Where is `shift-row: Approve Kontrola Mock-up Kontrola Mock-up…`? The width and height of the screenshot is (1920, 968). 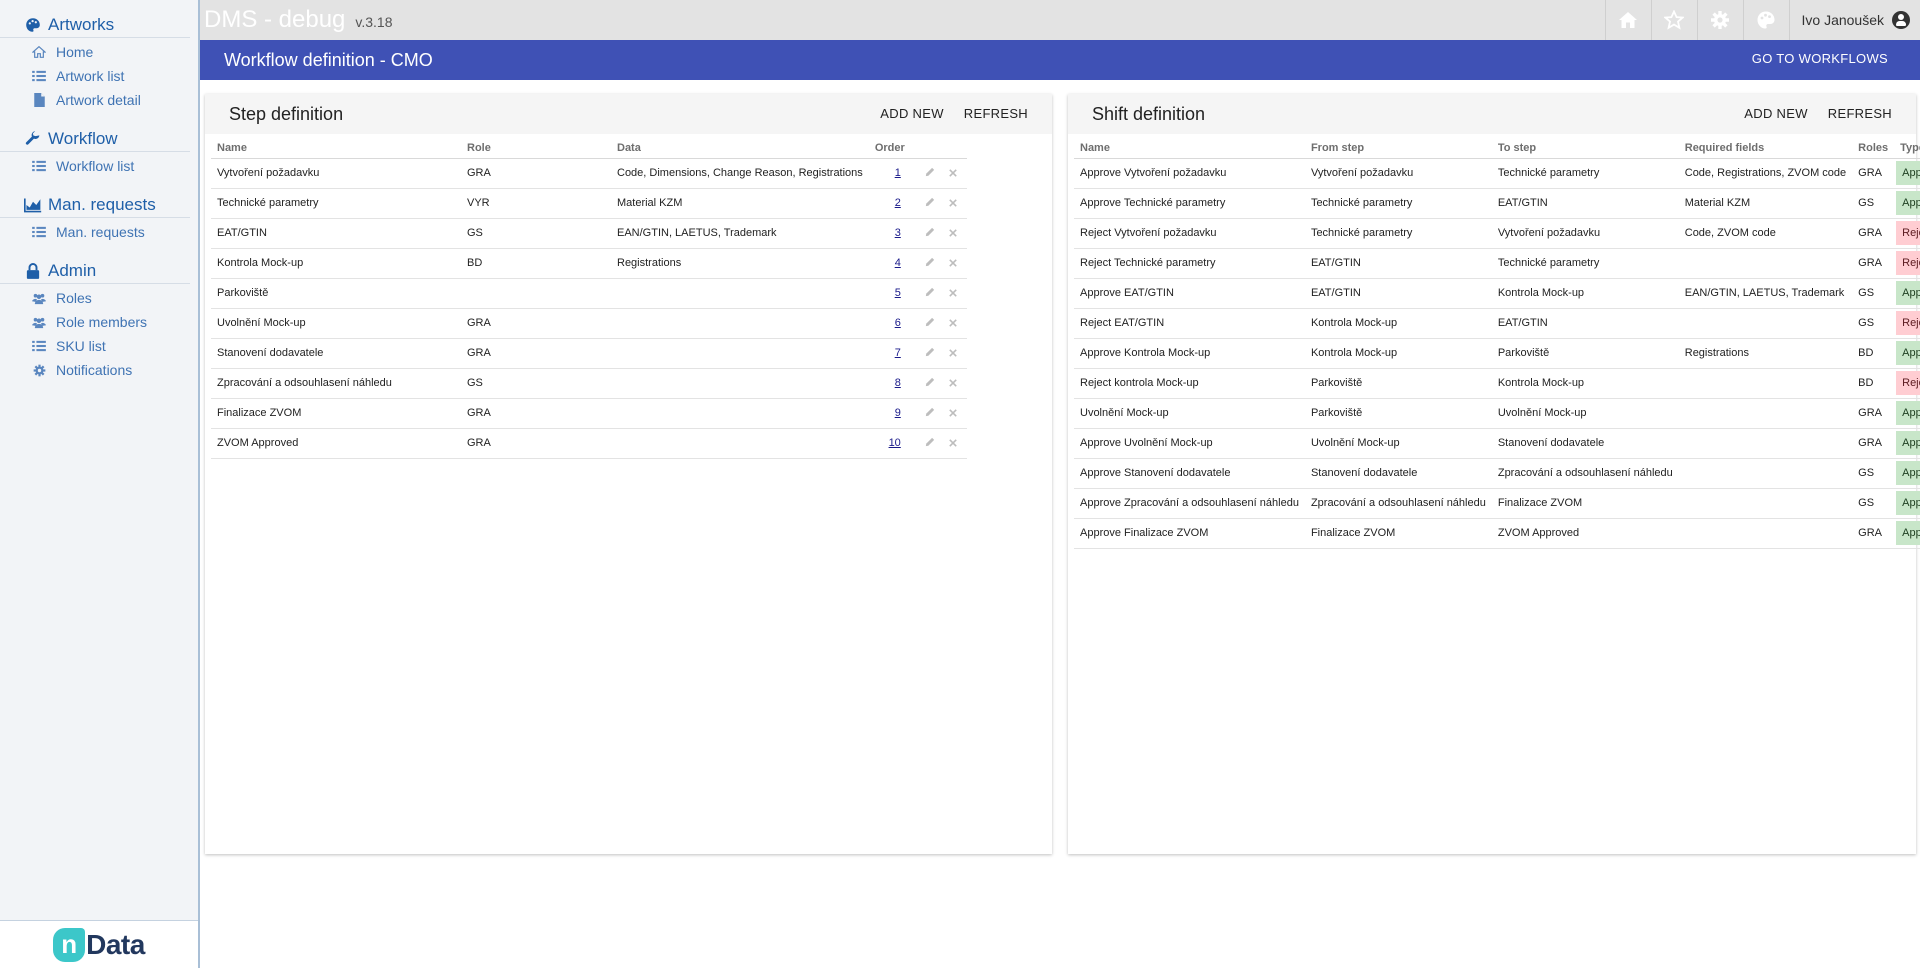
shift-row: Approve Kontrola Mock-up Kontrola Mock-up… is located at coordinates (1497, 353).